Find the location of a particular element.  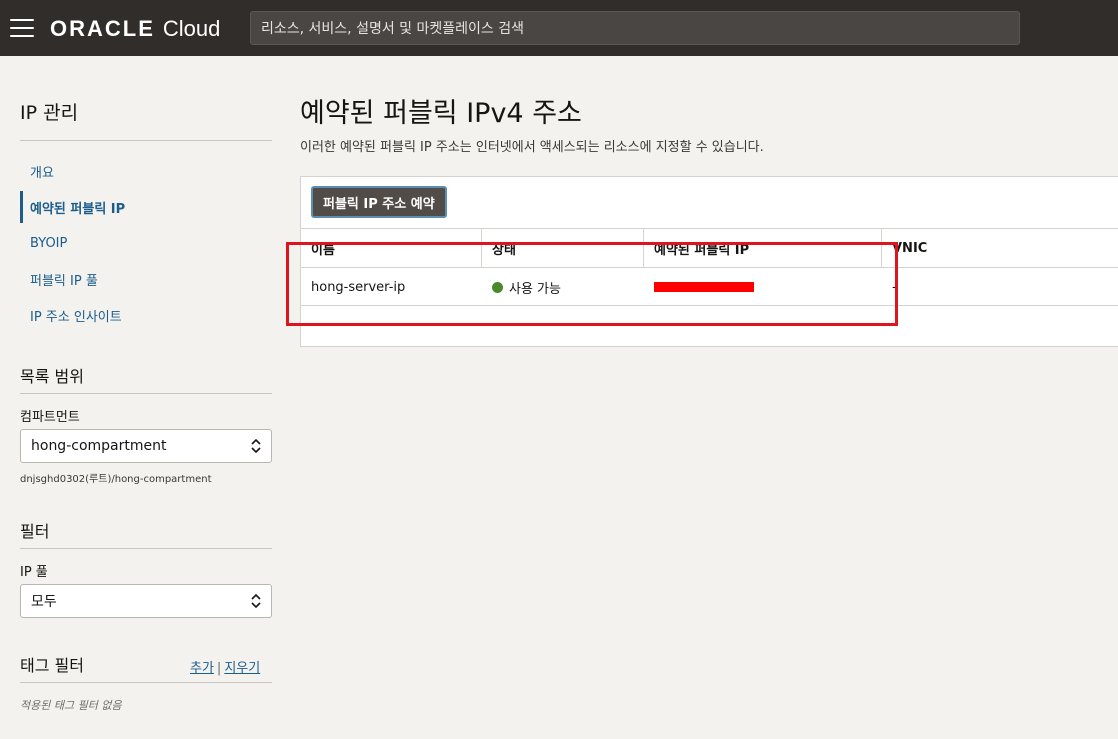

row-reserved-ip is located at coordinates (763, 287).